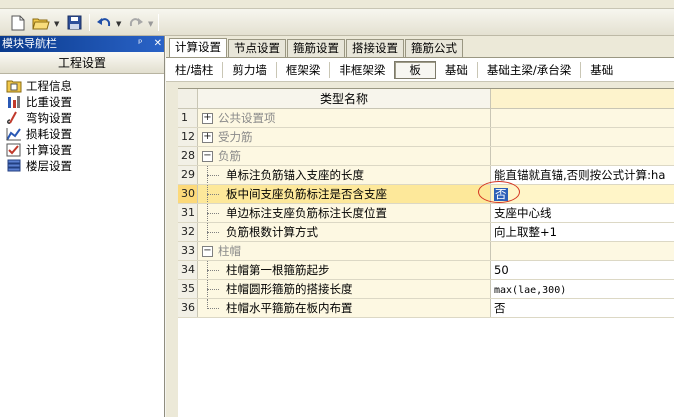 This screenshot has height=417, width=674. What do you see at coordinates (582, 213) in the screenshot?
I see `setting-value: 支座中心线` at bounding box center [582, 213].